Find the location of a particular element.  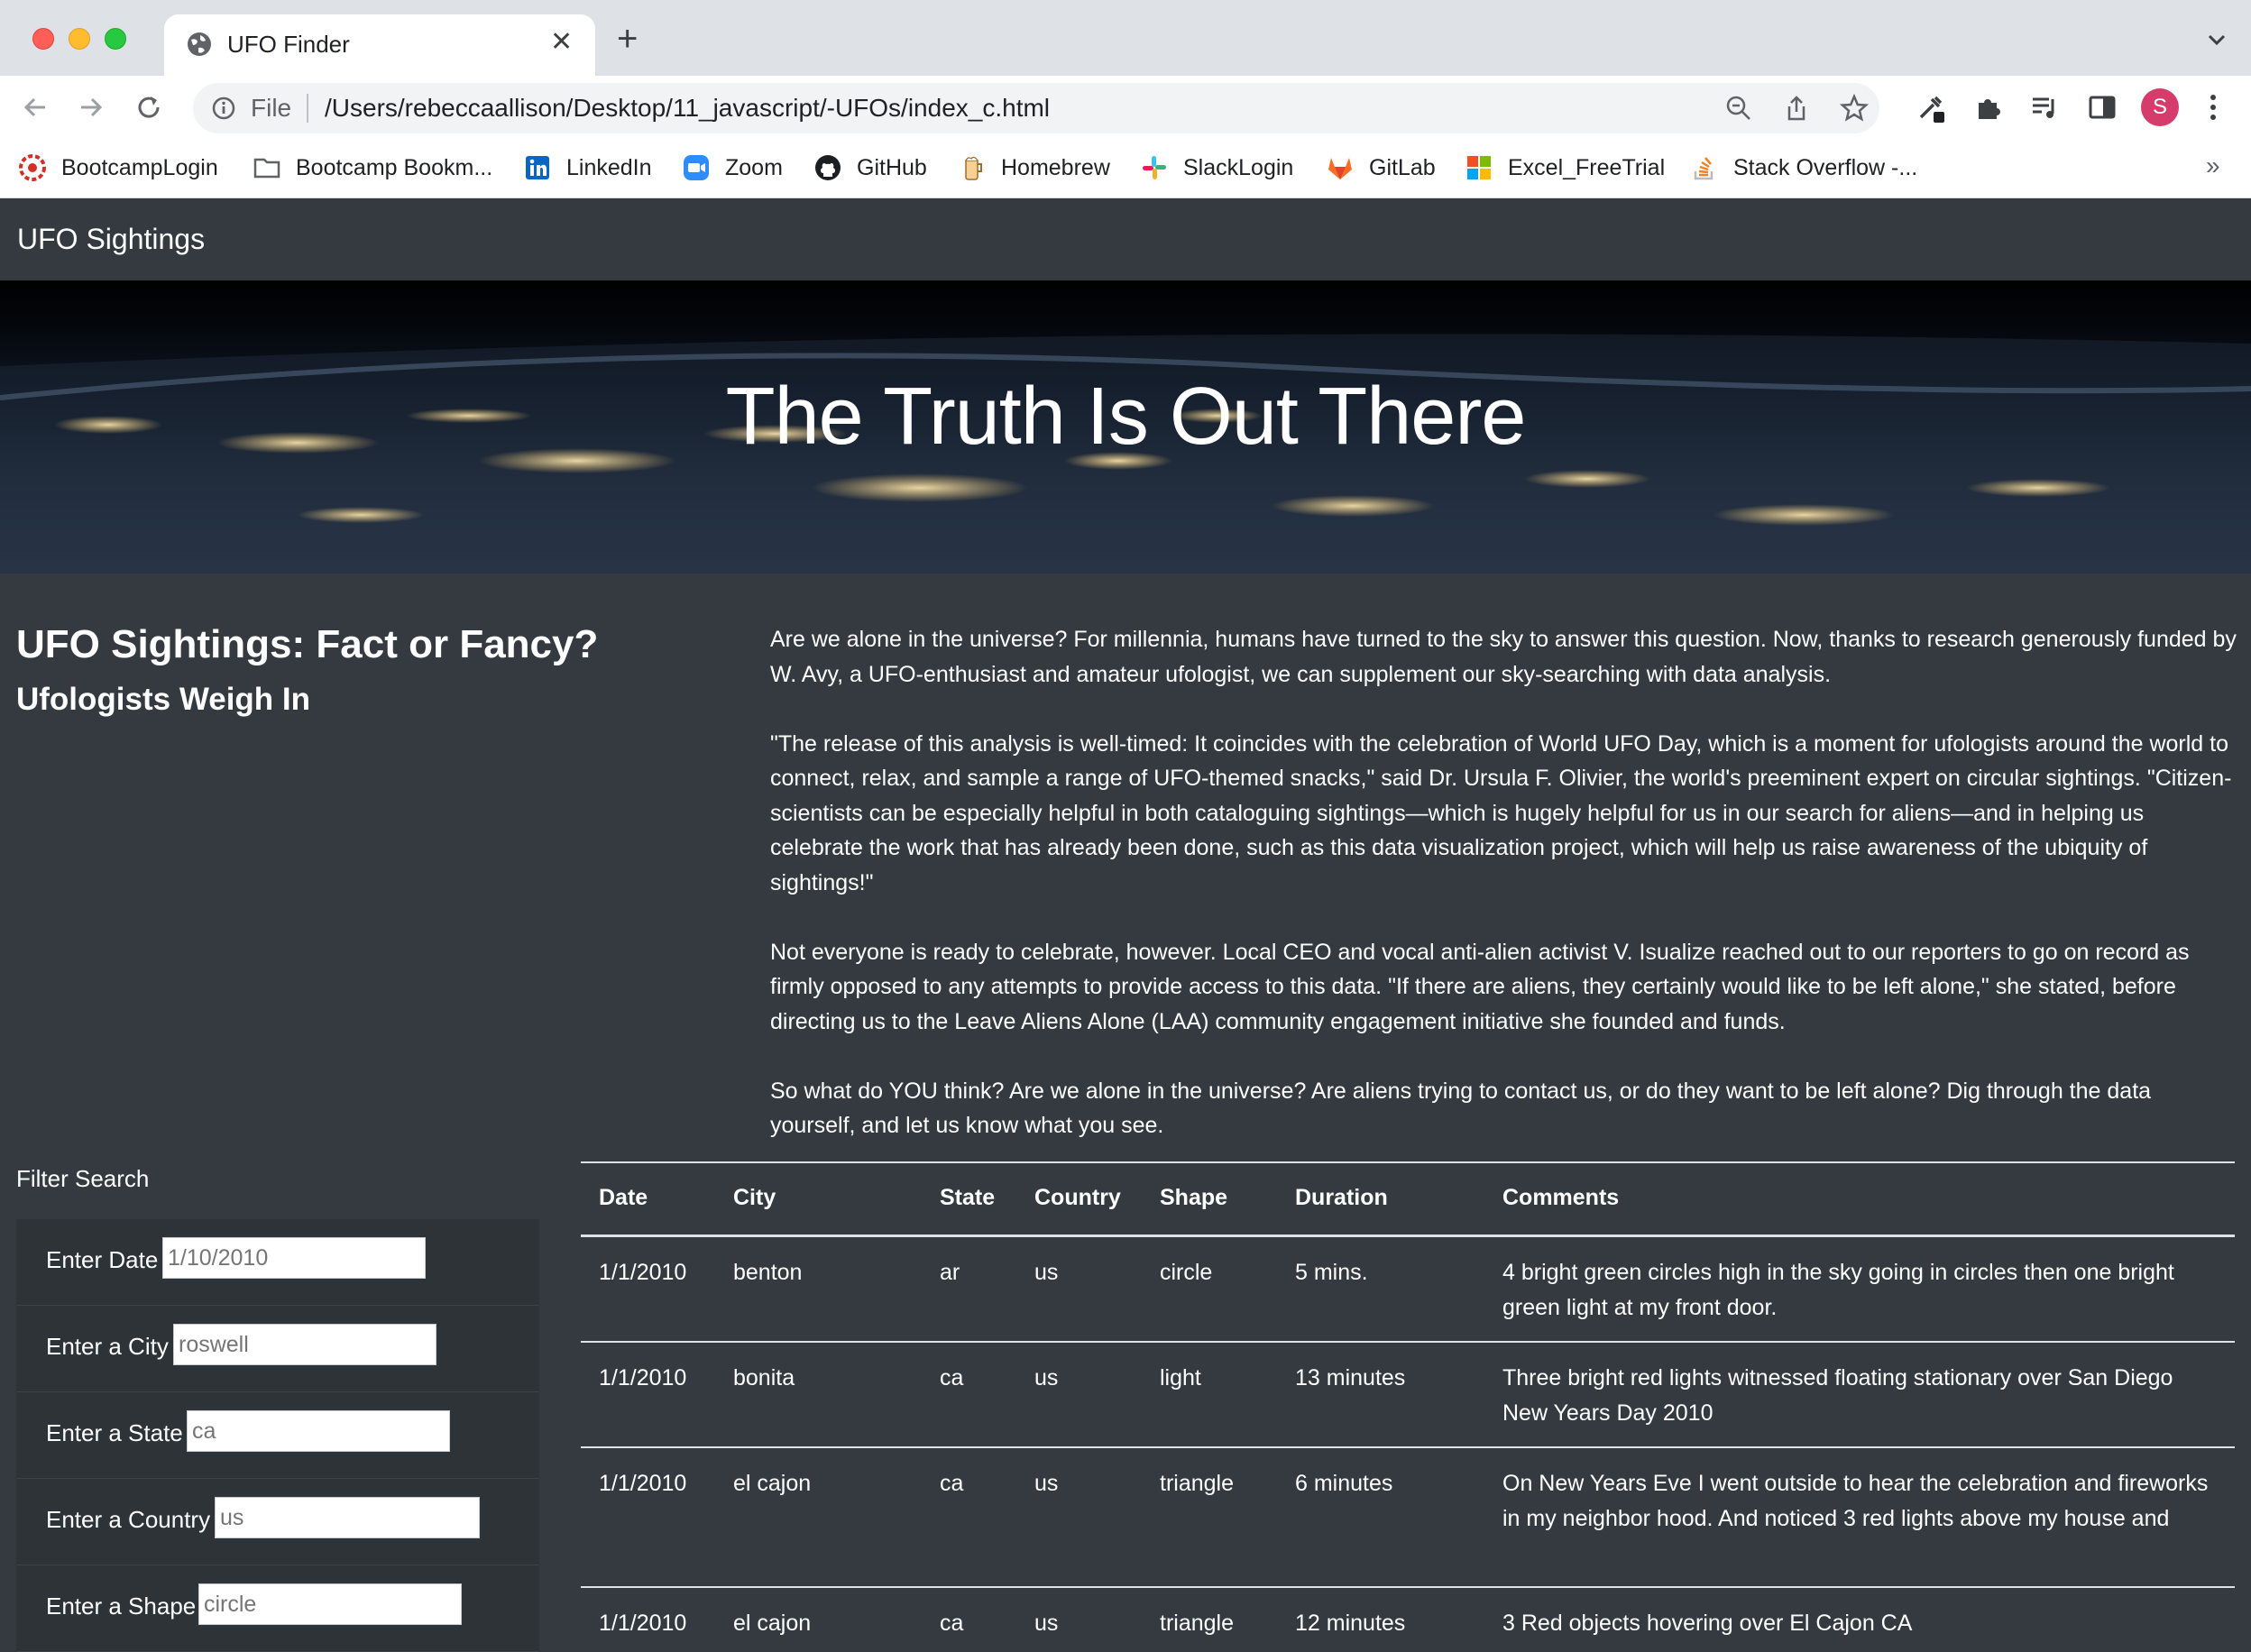

bookmark-slacklogin: SlackLogin is located at coordinates (1216, 168).